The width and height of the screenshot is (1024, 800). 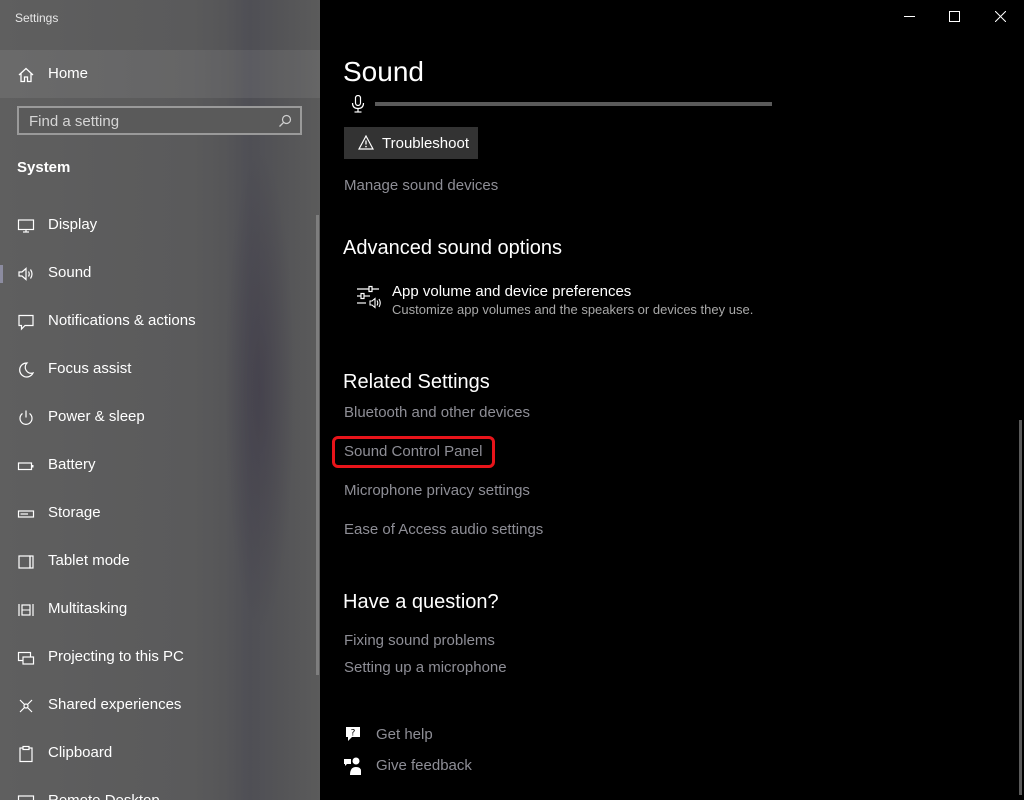 What do you see at coordinates (160, 418) in the screenshot?
I see `sidebar-item-power-sleep: Power & sleep` at bounding box center [160, 418].